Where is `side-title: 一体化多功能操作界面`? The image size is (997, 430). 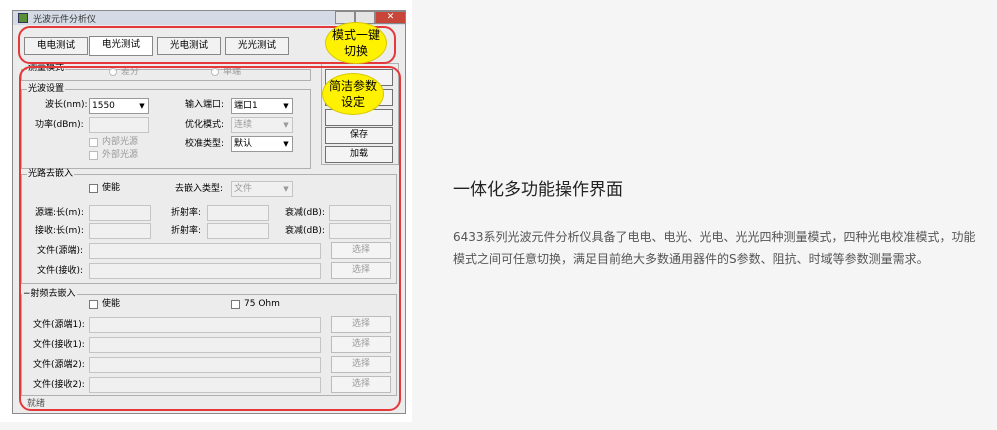
side-title: 一体化多功能操作界面 is located at coordinates (538, 190).